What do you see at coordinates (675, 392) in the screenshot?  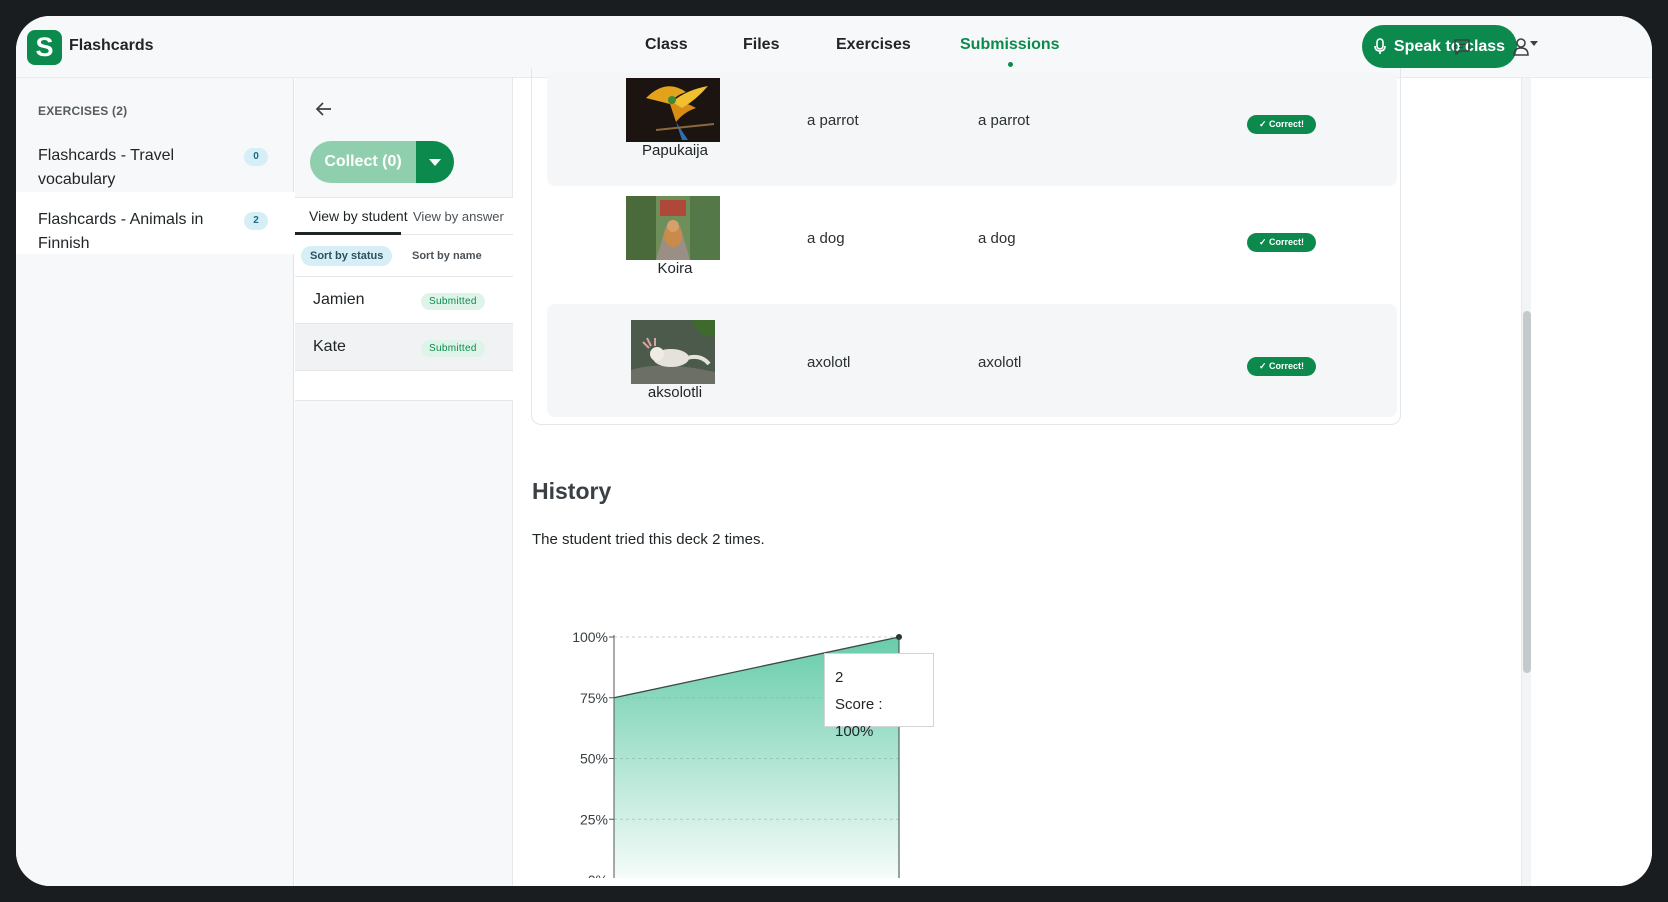 I see `word-caption: aksolotli` at bounding box center [675, 392].